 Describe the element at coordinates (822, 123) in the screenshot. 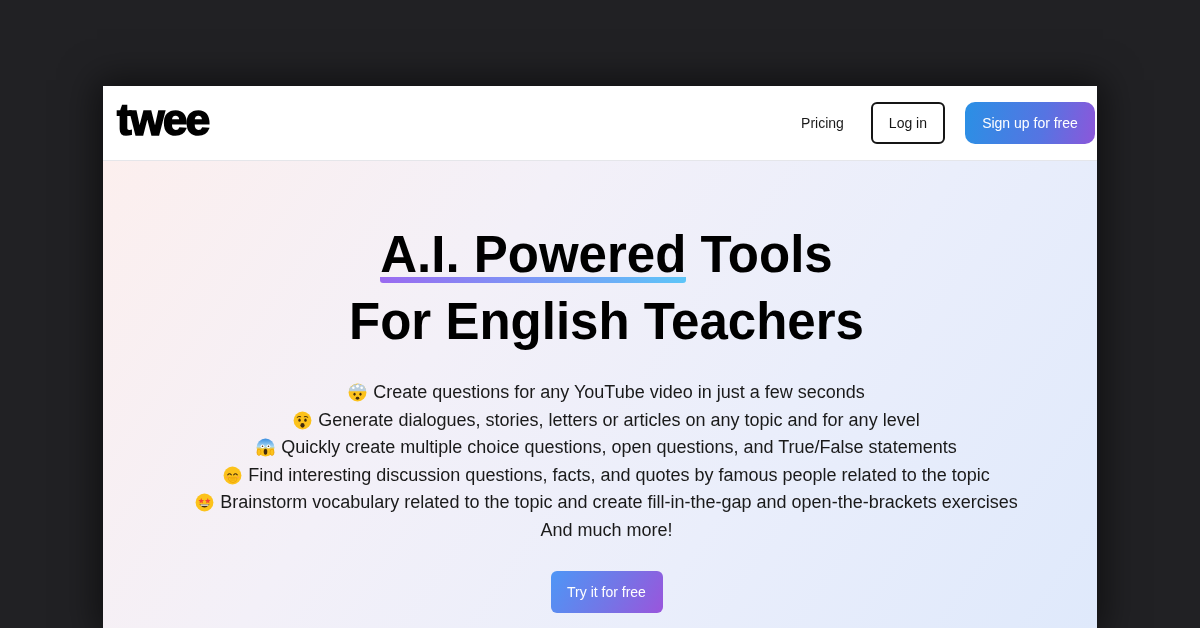

I see `pricing-link: Pricing` at that location.